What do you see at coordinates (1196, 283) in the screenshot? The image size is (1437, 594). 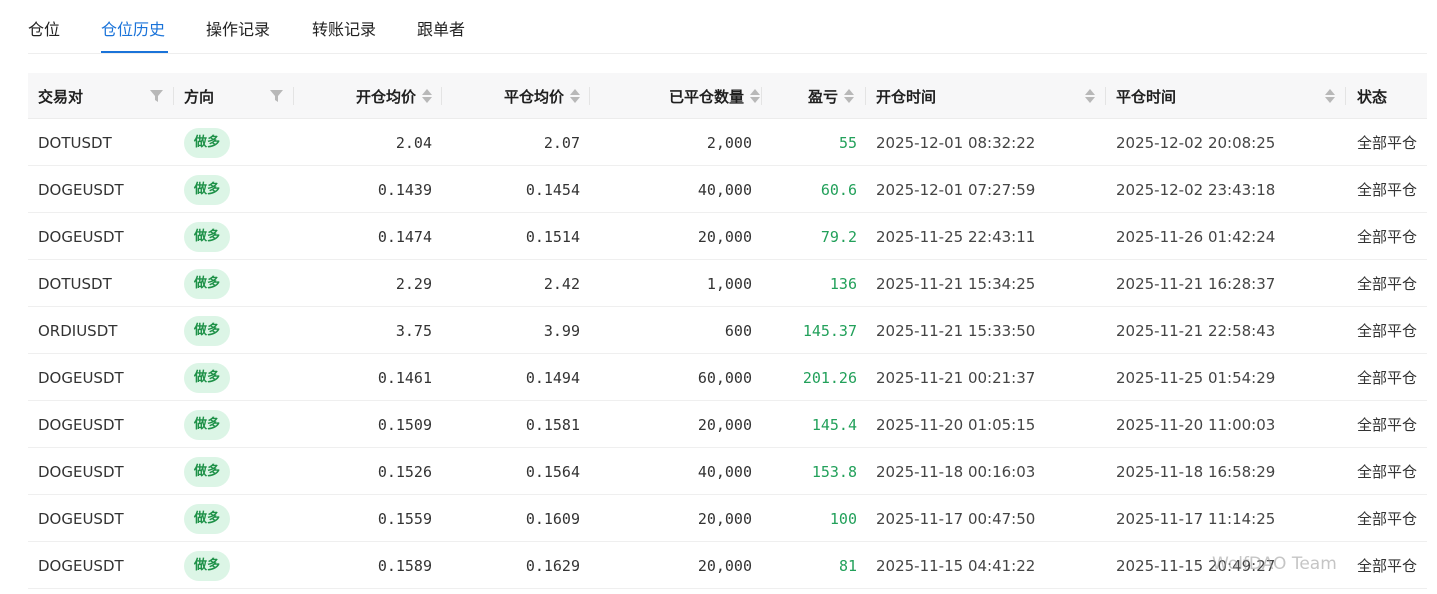 I see `cell-close-time: 2025-11-21 16:28:37` at bounding box center [1196, 283].